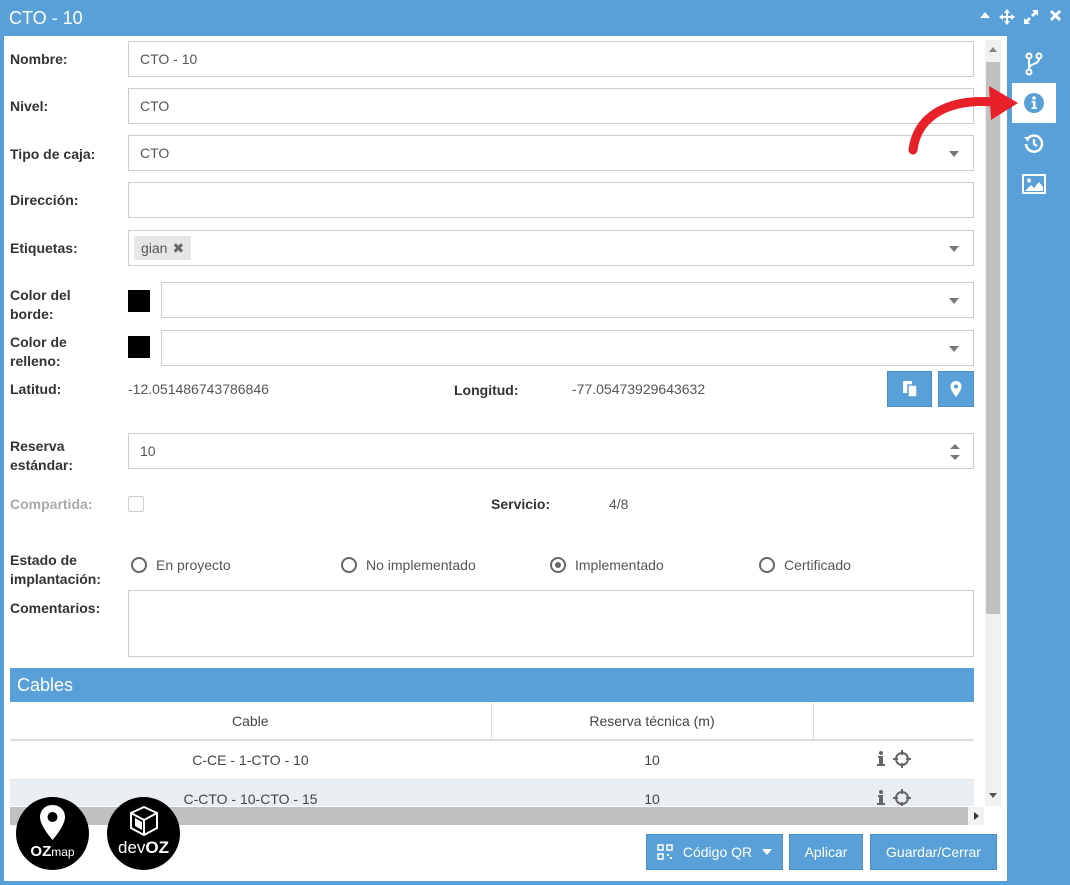 The height and width of the screenshot is (885, 1070). Describe the element at coordinates (45, 685) in the screenshot. I see `cables-title: Cables` at that location.